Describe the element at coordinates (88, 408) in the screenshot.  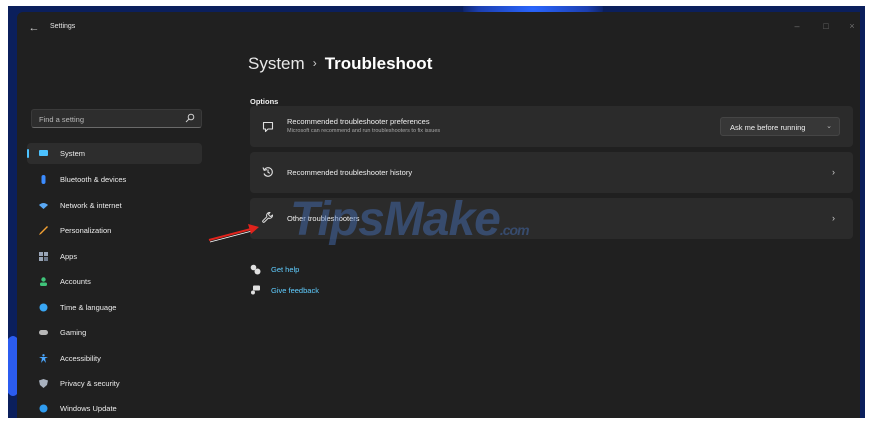
I see `sidebar-item-label: Windows Update` at that location.